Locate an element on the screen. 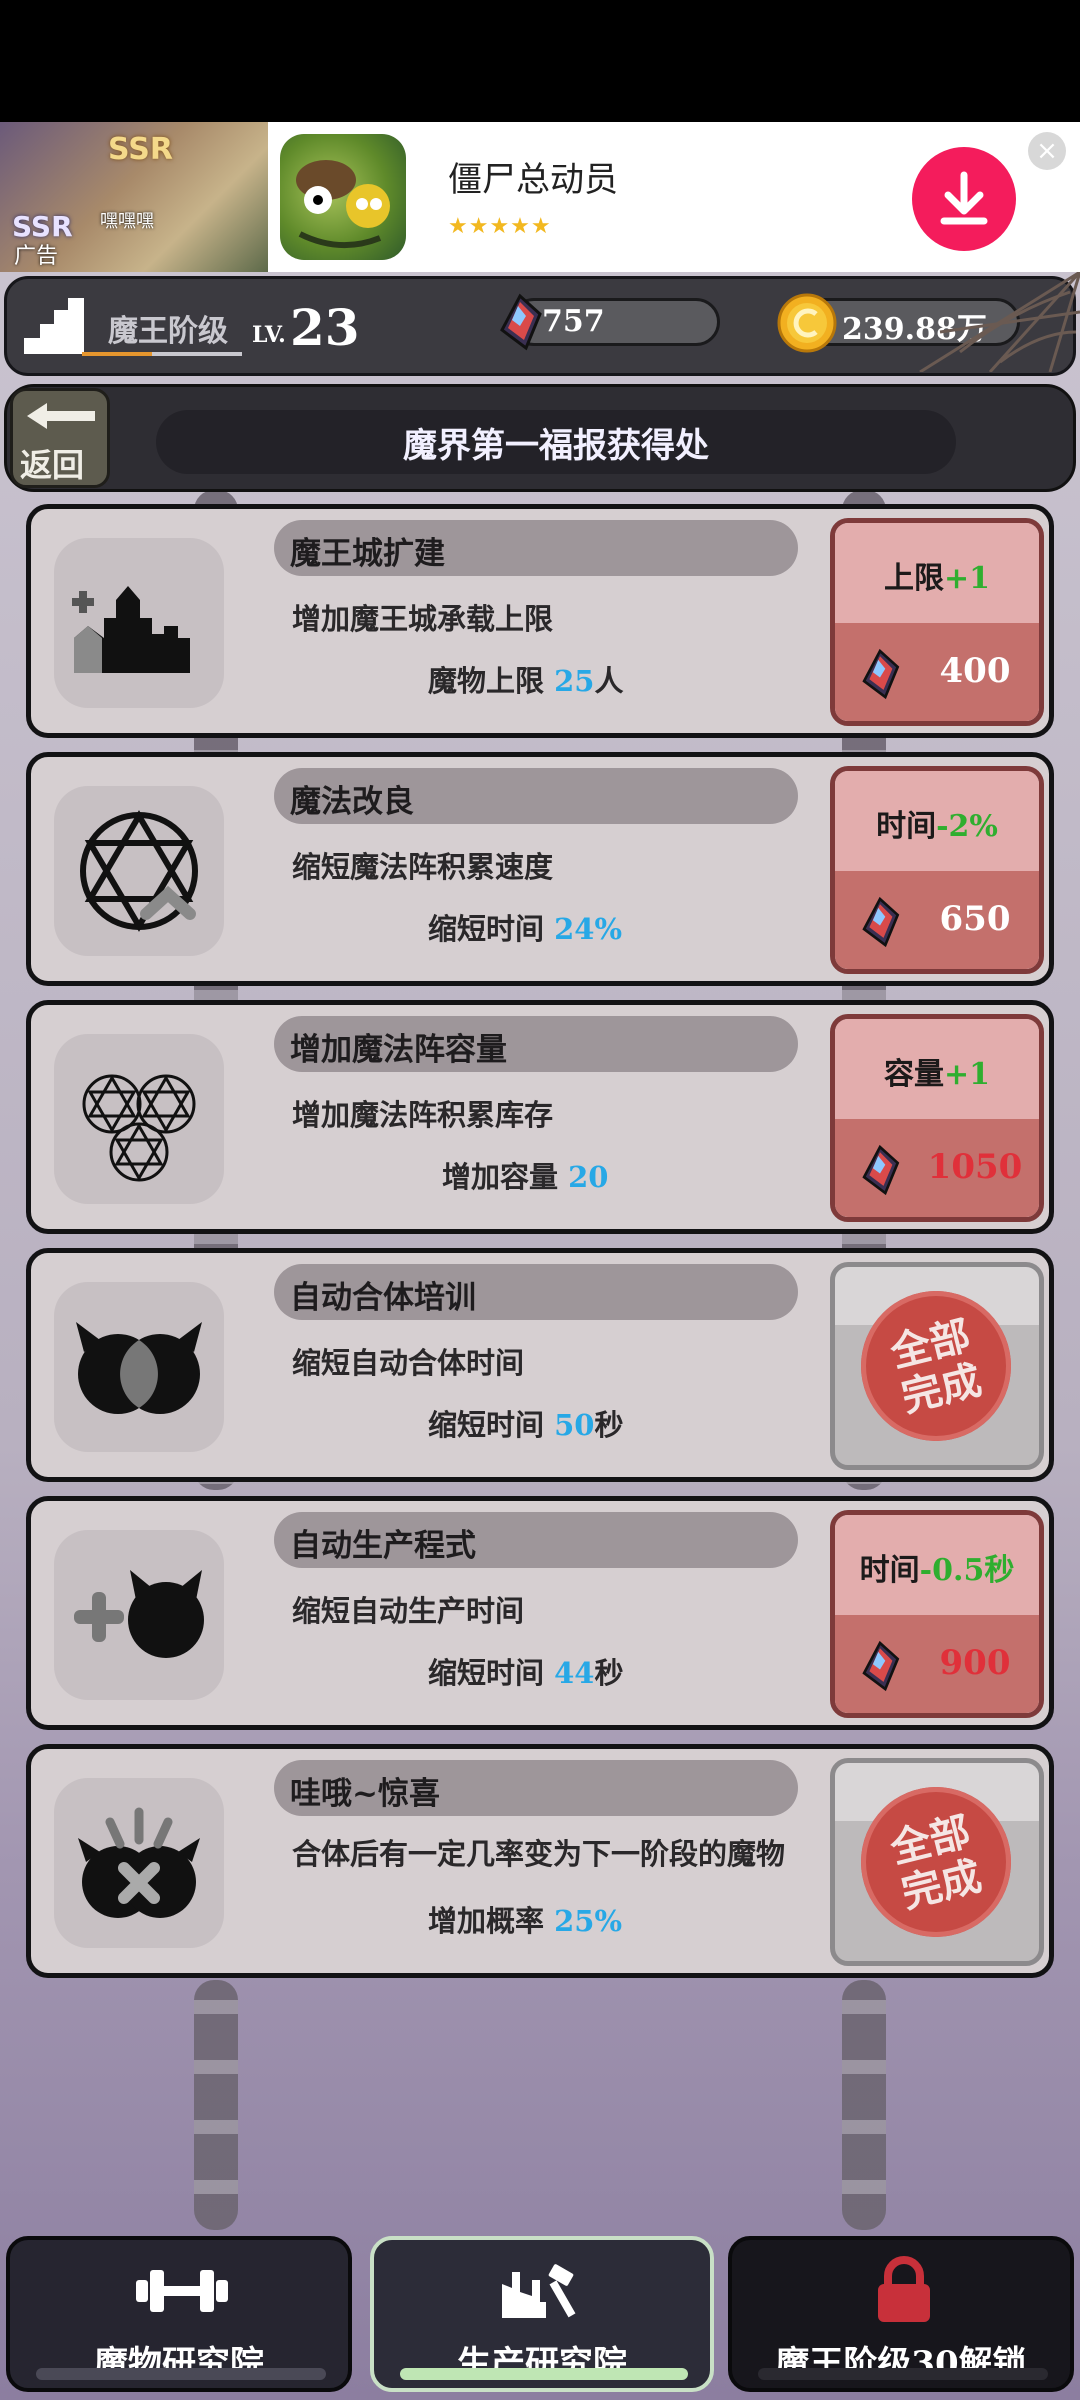 This screenshot has width=1080, height=2400. stat-value: 50 is located at coordinates (574, 1425).